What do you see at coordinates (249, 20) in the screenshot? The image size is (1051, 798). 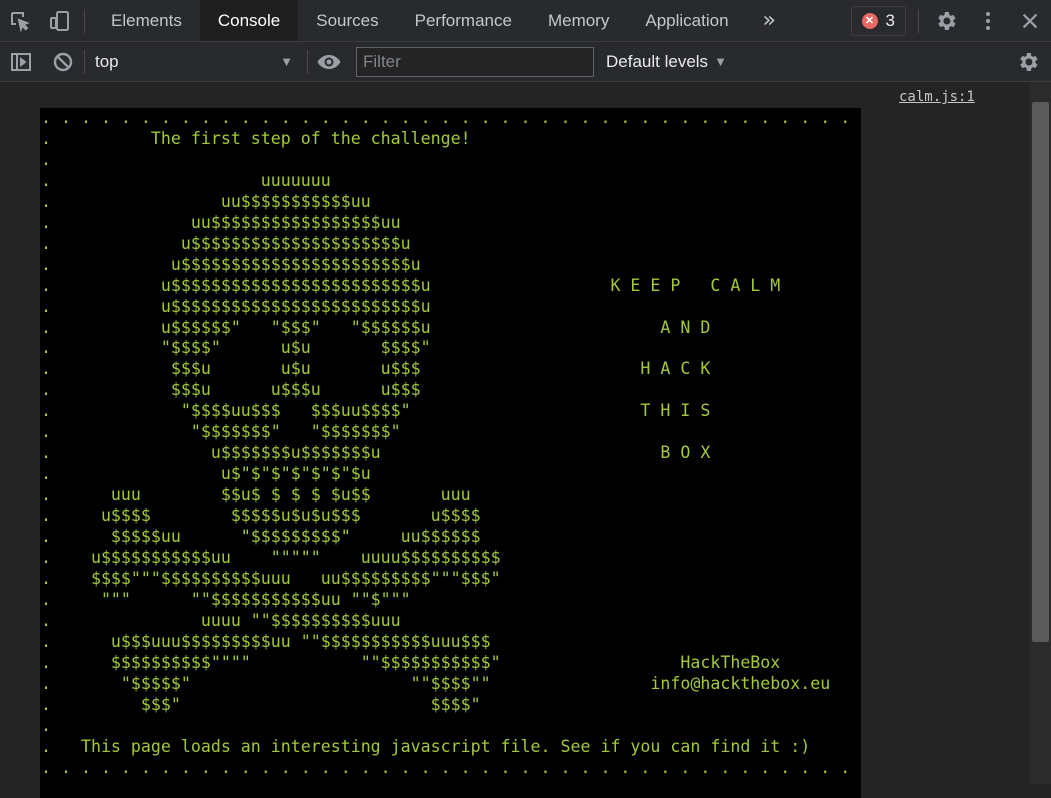 I see `tab-console: Console` at bounding box center [249, 20].